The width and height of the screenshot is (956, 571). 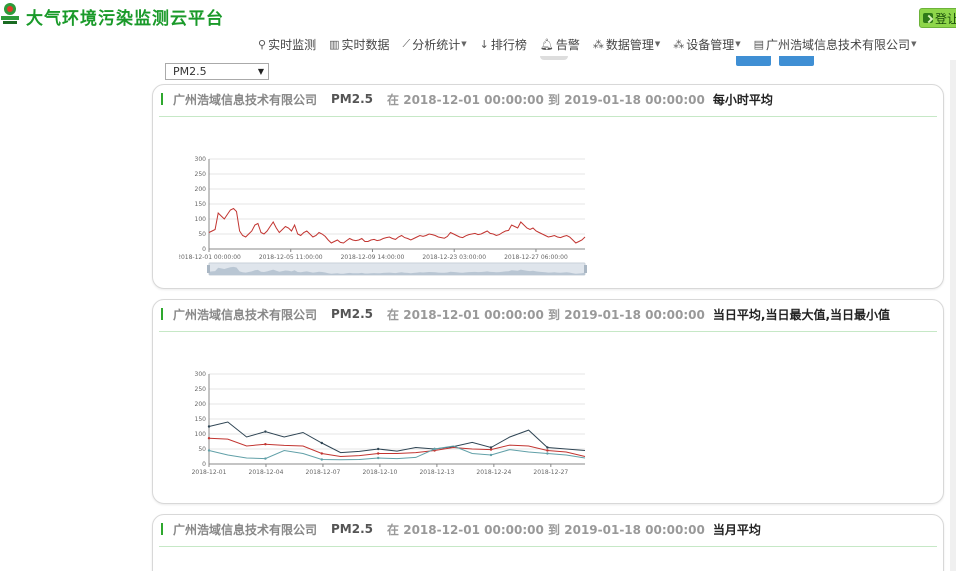 I want to click on nav-item-label: 实时监测, so click(x=292, y=44).